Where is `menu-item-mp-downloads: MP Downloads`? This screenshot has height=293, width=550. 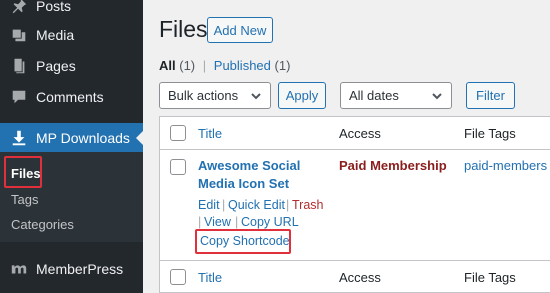 menu-item-mp-downloads: MP Downloads is located at coordinates (71, 138).